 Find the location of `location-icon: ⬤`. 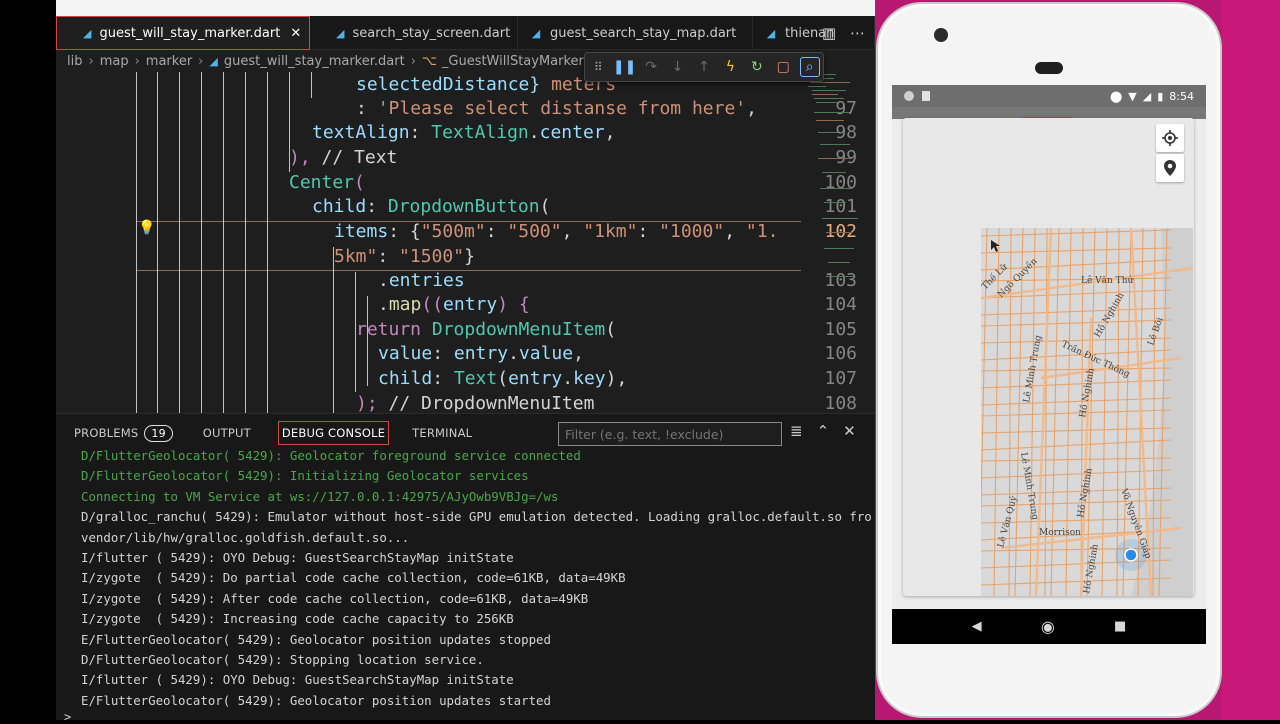

location-icon: ⬤ is located at coordinates (1116, 96).